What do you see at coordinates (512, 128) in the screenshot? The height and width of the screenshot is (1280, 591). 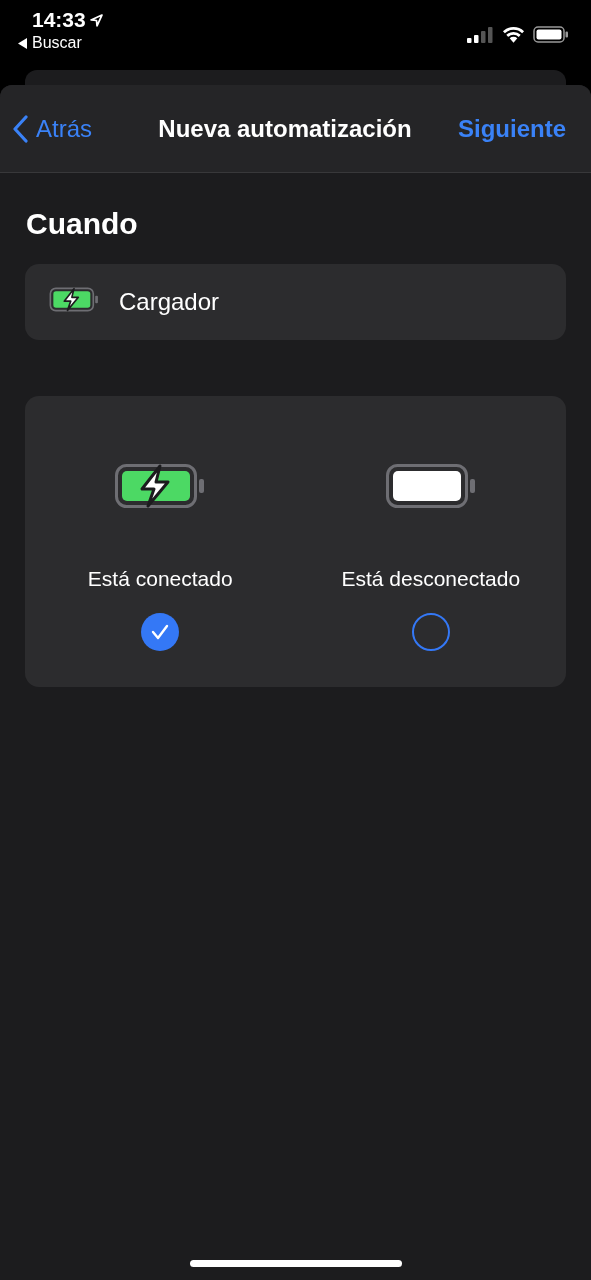 I see `next-button: Siguiente` at bounding box center [512, 128].